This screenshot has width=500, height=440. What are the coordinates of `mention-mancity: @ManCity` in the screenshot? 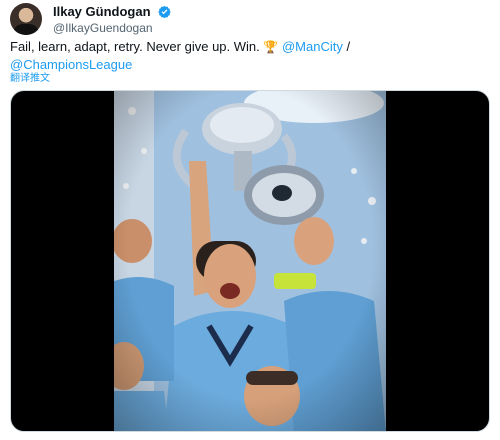 It's located at (312, 46).